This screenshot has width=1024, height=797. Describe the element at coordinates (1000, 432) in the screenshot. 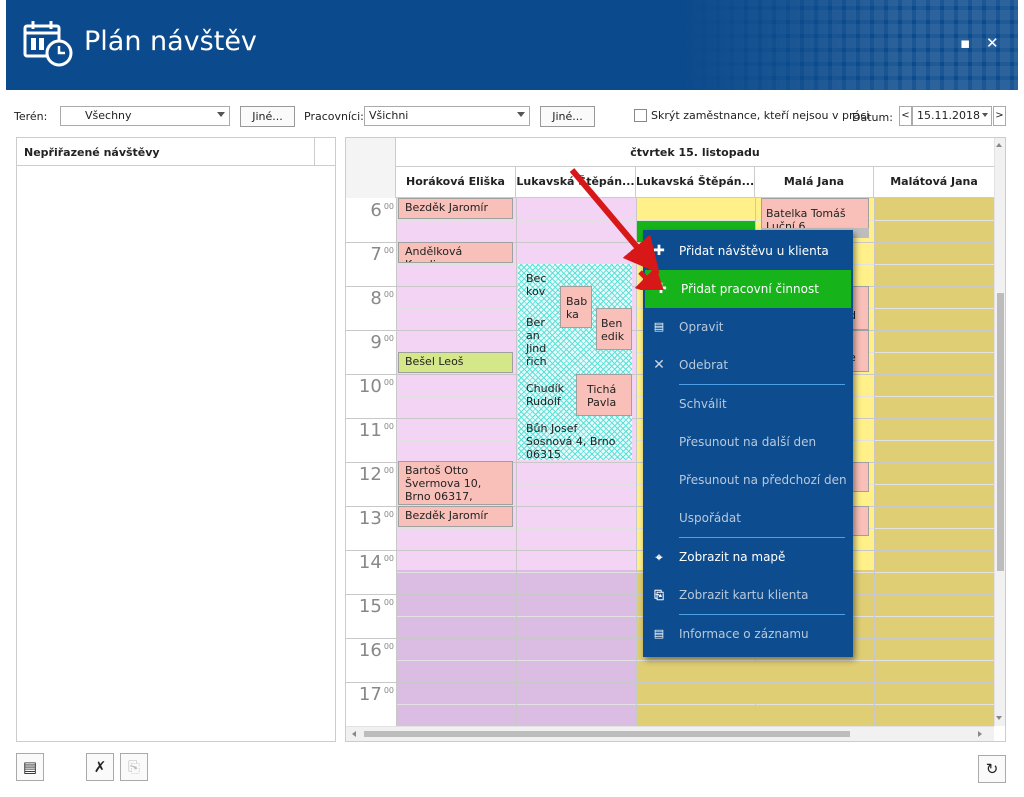

I see `vertical-scroll-thumb` at that location.